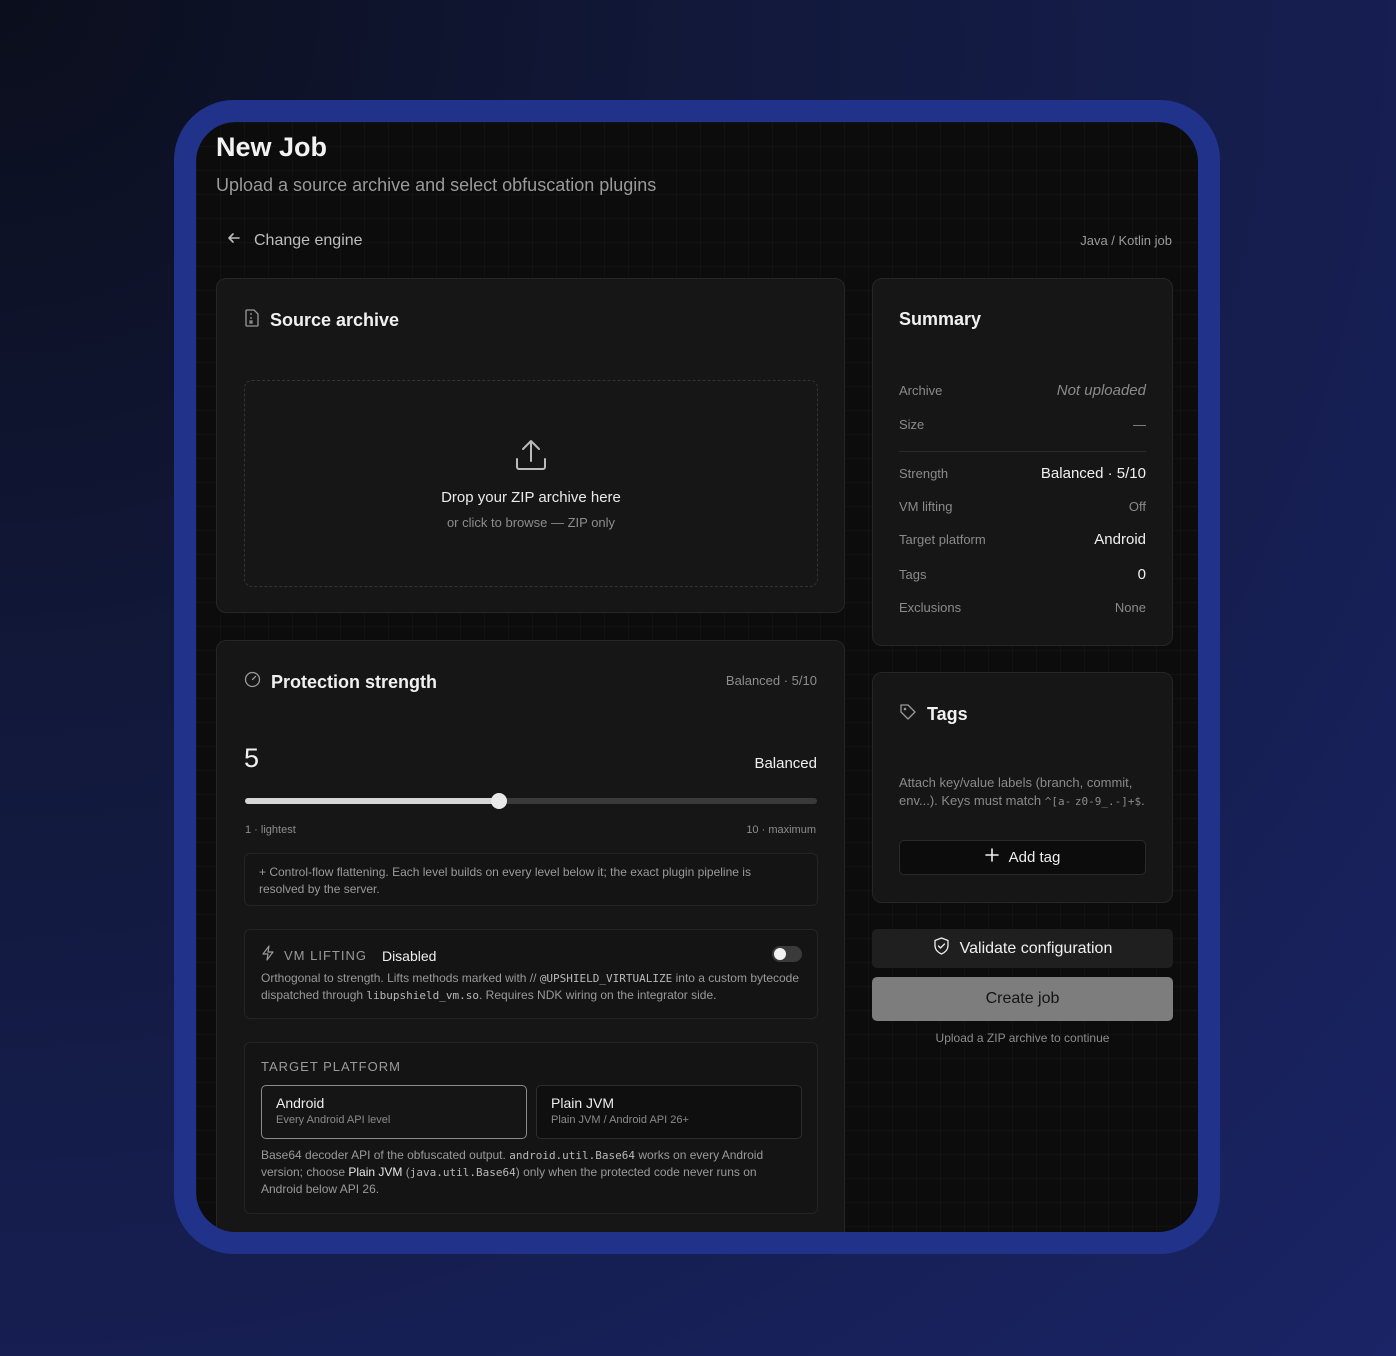 Image resolution: width=1396 pixels, height=1356 pixels. What do you see at coordinates (947, 714) in the screenshot?
I see `tags-title: Tags` at bounding box center [947, 714].